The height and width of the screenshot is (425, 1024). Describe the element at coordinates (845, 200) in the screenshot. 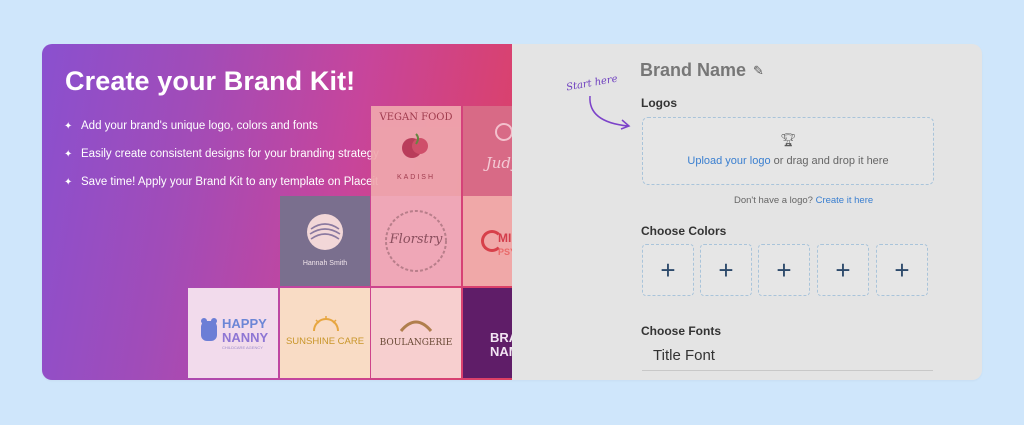

I see `create-logo-link: Create it here` at that location.